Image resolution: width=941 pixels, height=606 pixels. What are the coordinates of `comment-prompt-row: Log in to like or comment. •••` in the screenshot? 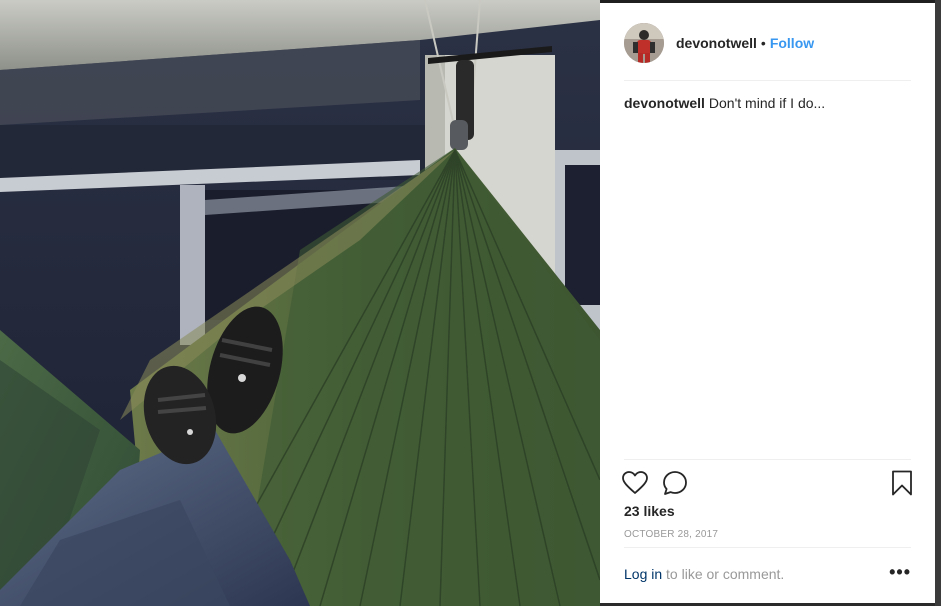 It's located at (767, 574).